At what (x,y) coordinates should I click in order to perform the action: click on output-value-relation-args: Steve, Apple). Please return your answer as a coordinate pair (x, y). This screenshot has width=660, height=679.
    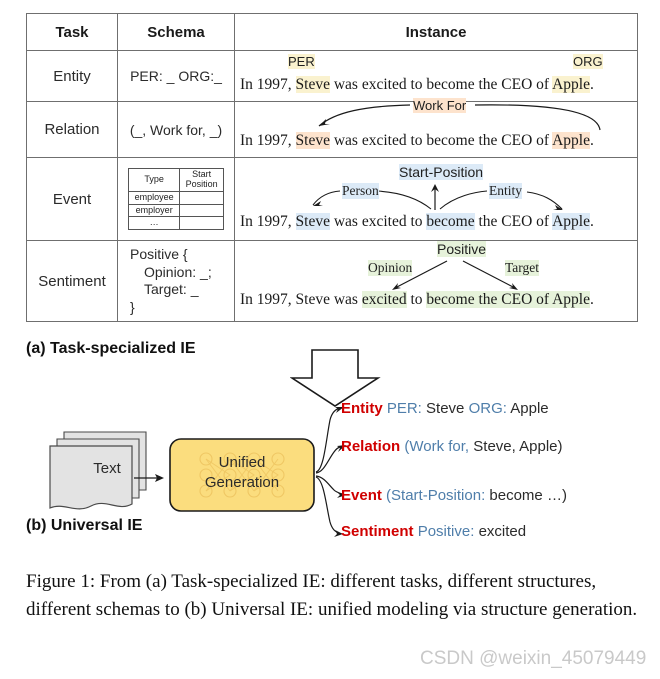
    Looking at the image, I should click on (518, 446).